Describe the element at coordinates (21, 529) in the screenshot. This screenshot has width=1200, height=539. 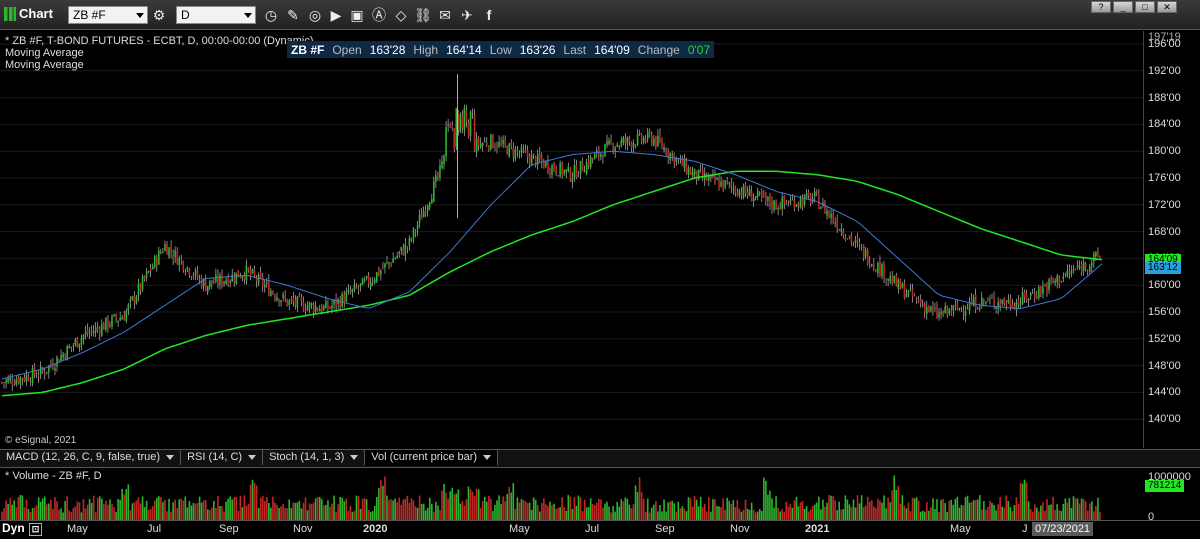
I see `time-axis-mode: Dyn ⊡` at that location.